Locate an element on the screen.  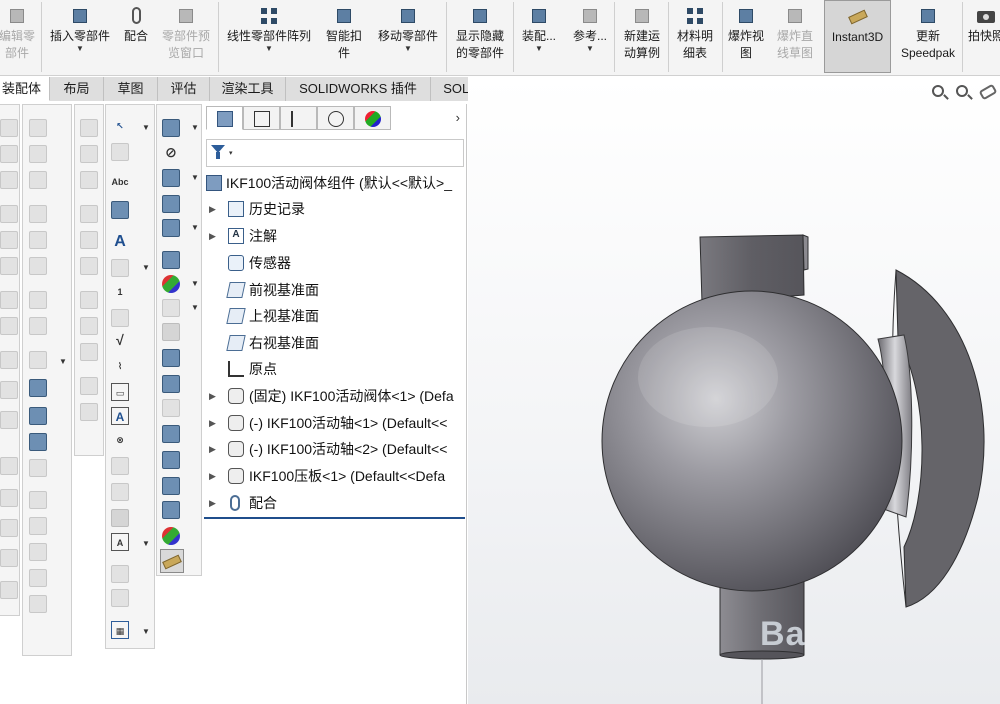
tree-item-valve-body: ▶ (固定) IKF100活动阀体<1> (Defa is located at coordinates (335, 396).